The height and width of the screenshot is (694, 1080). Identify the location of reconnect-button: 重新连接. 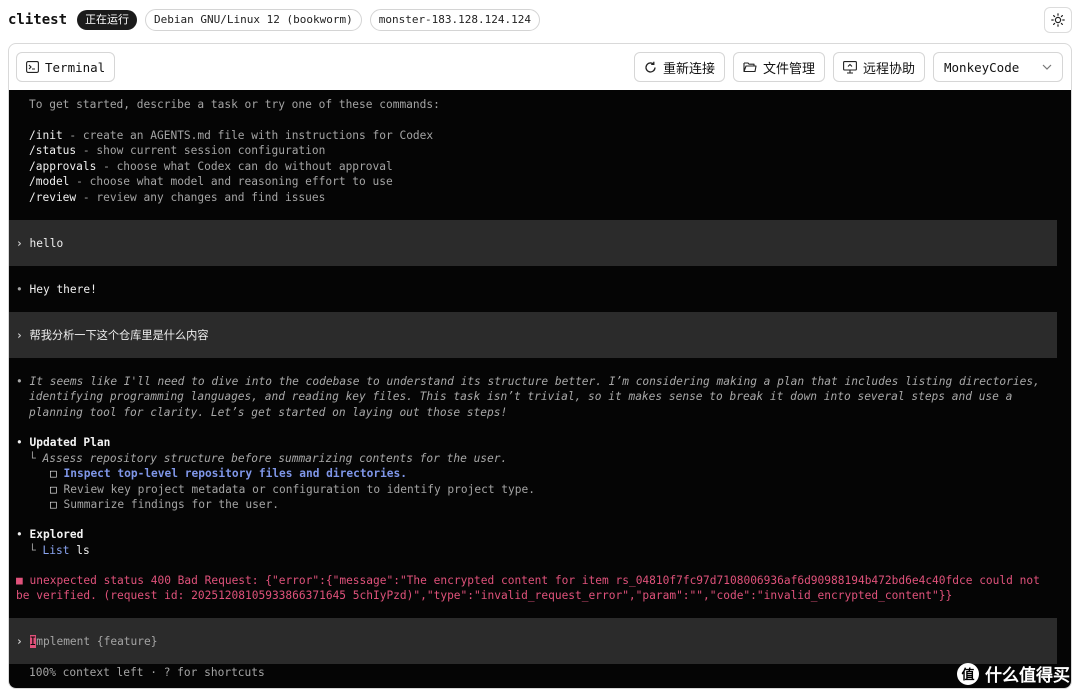
(679, 67).